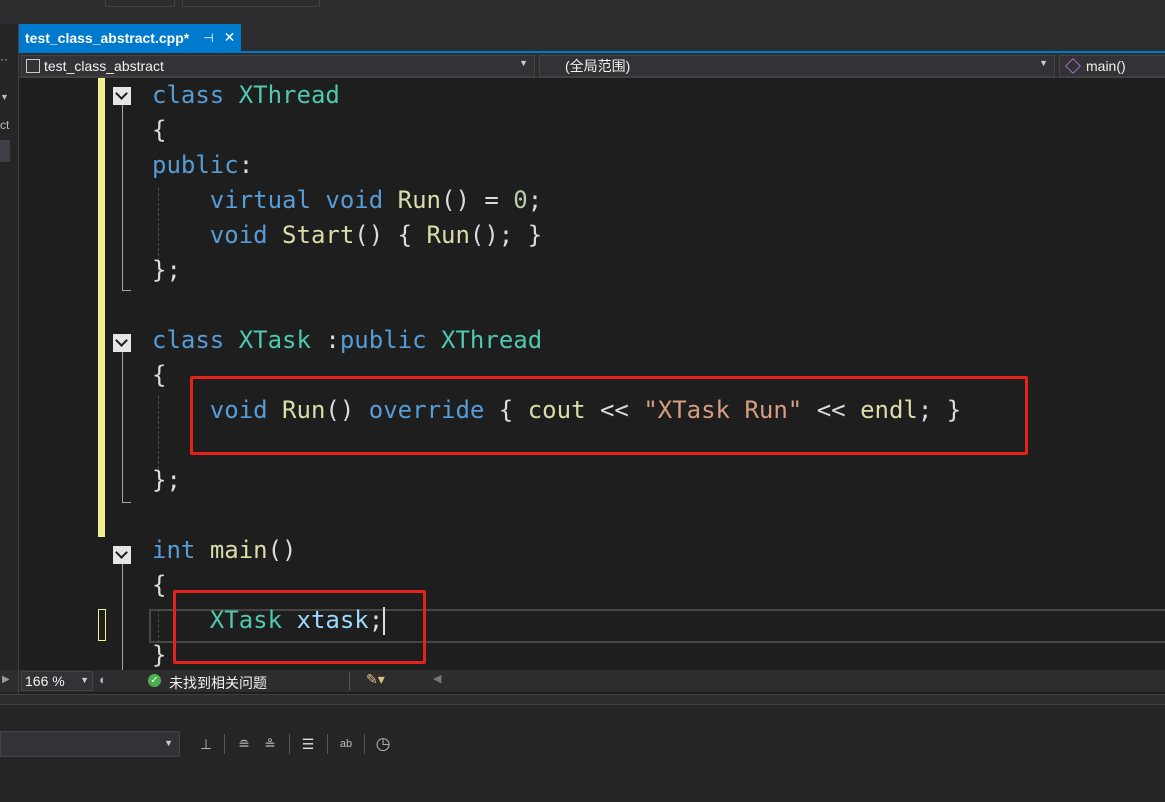  I want to click on code-token: () {, so click(390, 235).